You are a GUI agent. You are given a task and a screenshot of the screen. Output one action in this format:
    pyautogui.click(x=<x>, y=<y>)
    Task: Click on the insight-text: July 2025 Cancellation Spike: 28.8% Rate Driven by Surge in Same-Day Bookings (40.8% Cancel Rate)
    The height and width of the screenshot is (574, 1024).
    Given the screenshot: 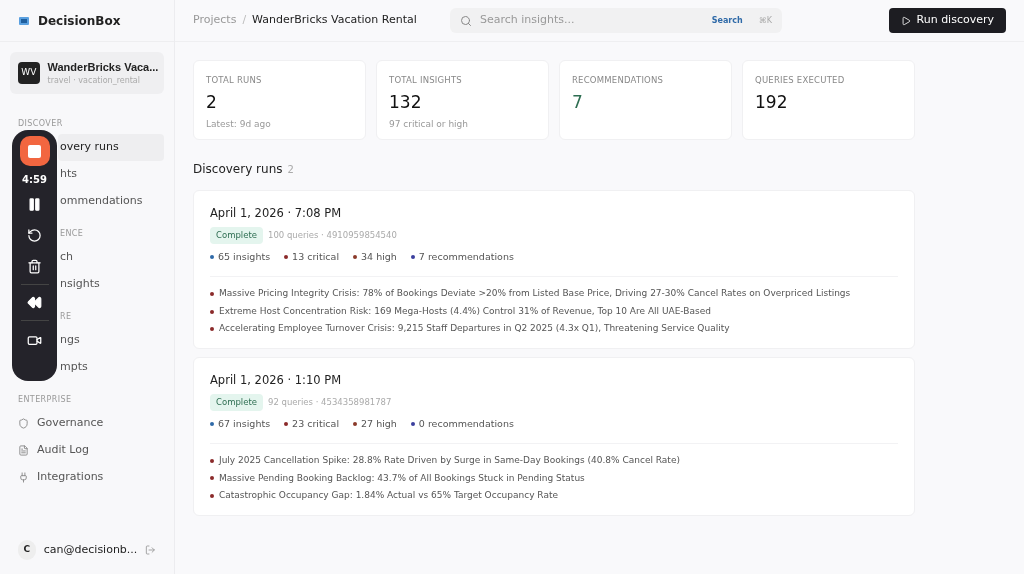 What is the action you would take?
    pyautogui.click(x=449, y=460)
    